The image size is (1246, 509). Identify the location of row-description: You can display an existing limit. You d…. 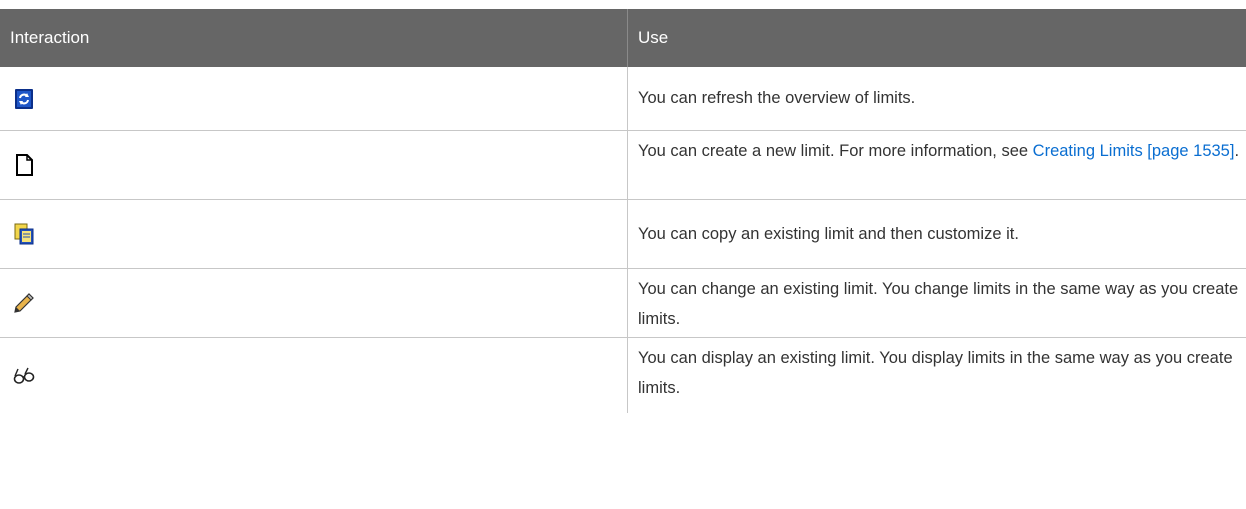
(935, 373).